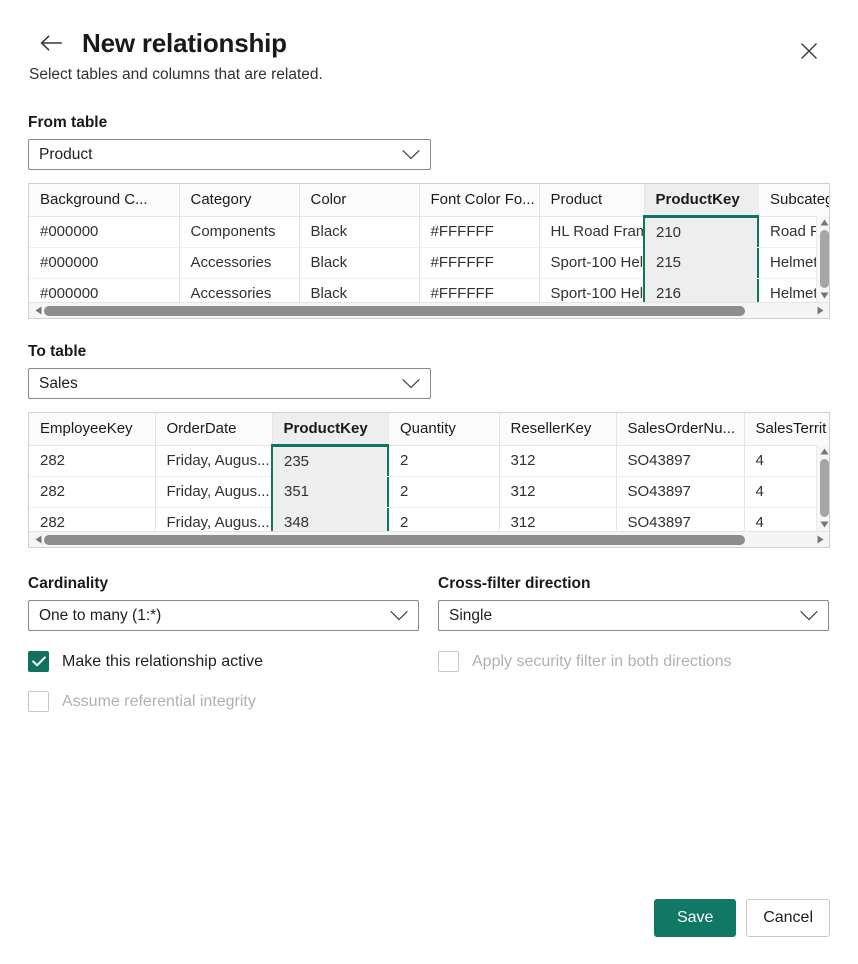  What do you see at coordinates (359, 200) in the screenshot?
I see `column-header: Color` at bounding box center [359, 200].